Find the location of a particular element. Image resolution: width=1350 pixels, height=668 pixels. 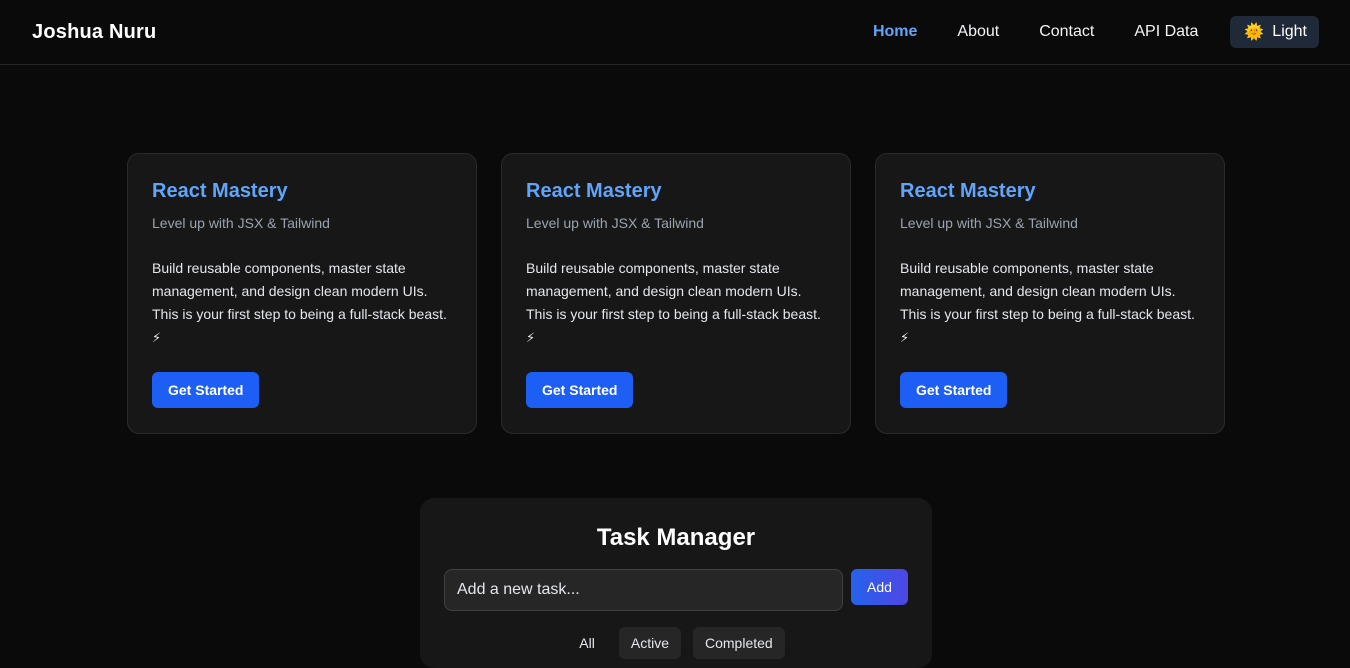

nav-links: Home About Contact API Data 🌞 Light is located at coordinates (1076, 32).